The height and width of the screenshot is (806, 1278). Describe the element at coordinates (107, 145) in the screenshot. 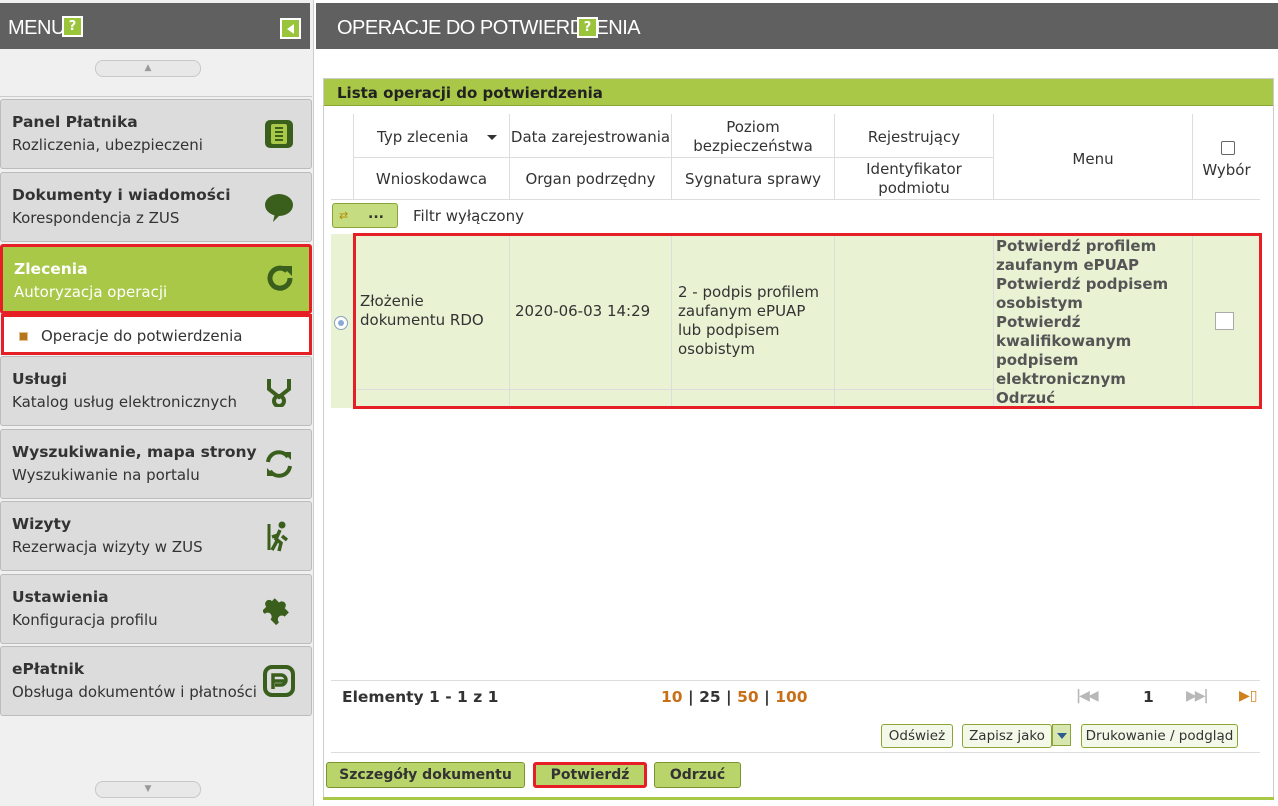

I see `sidebar-item-subtitle: Rozliczenia, ubezpieczeni` at that location.